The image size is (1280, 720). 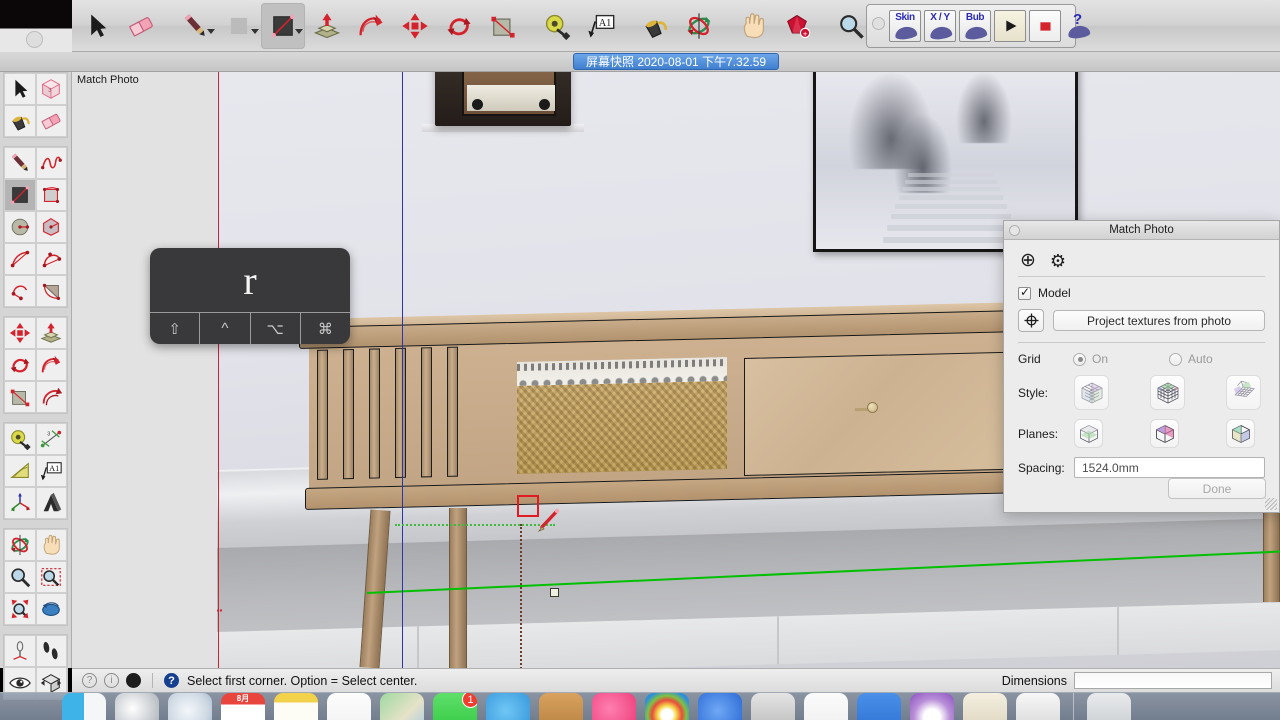 What do you see at coordinates (503, 26) in the screenshot?
I see `scale-tool` at bounding box center [503, 26].